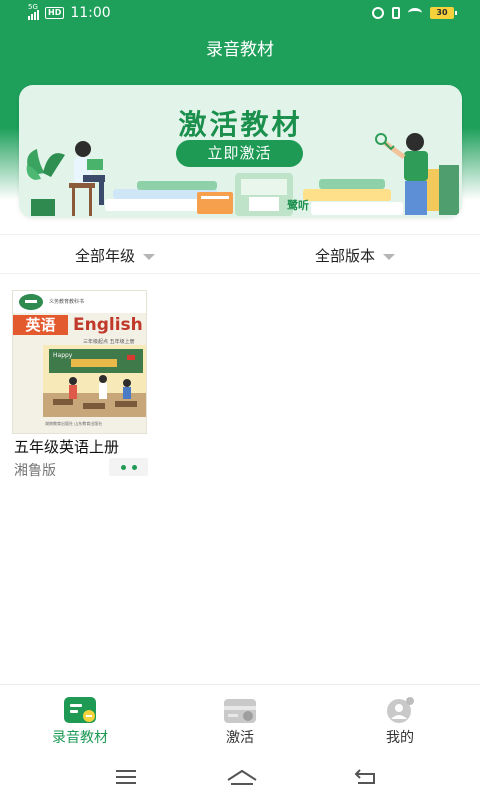 This screenshot has width=480, height=800. I want to click on tab-profile-label: 我的, so click(400, 738).